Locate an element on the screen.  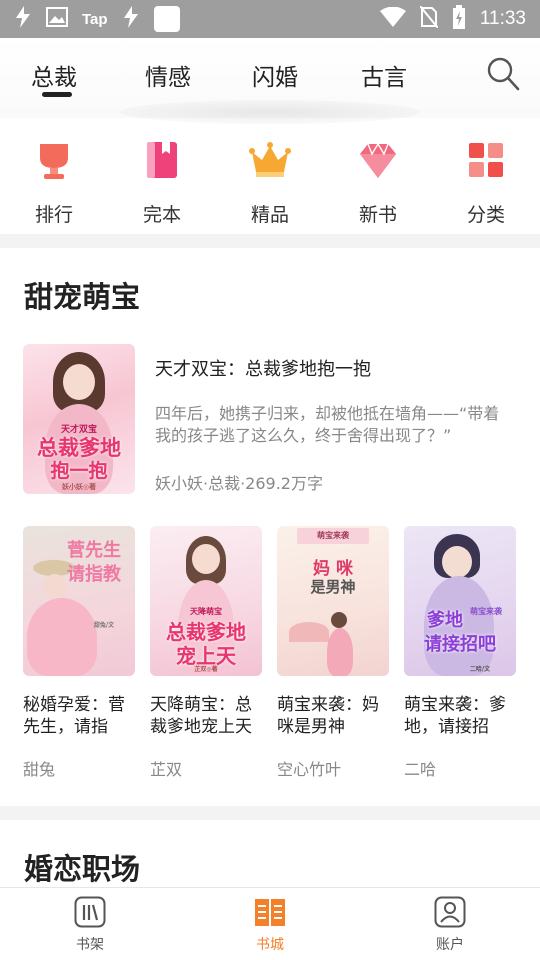
book-icon is located at coordinates (162, 160).